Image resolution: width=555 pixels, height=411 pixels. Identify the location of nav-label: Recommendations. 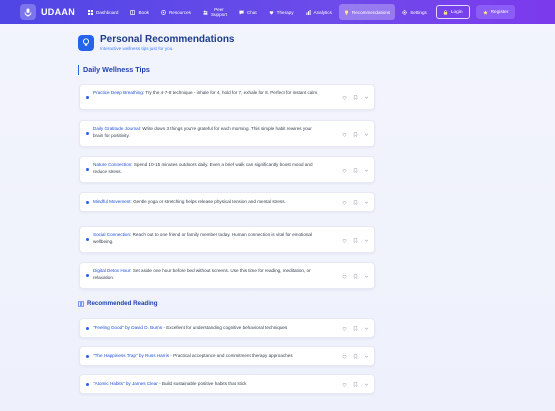
(371, 12).